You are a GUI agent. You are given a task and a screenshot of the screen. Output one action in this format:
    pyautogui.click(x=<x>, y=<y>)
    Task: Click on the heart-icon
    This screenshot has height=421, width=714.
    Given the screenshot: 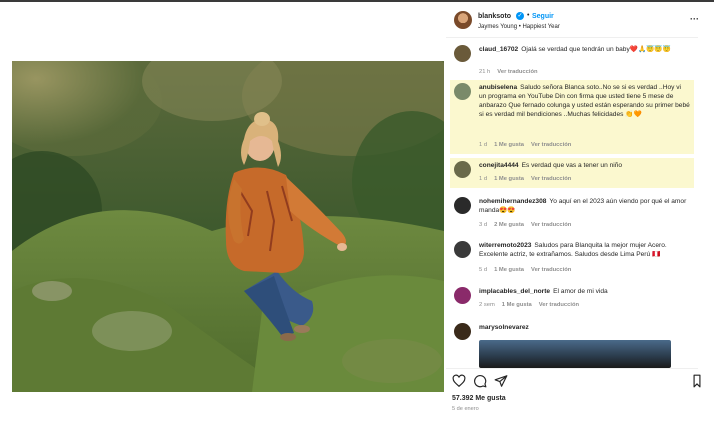 What is the action you would take?
    pyautogui.click(x=459, y=381)
    